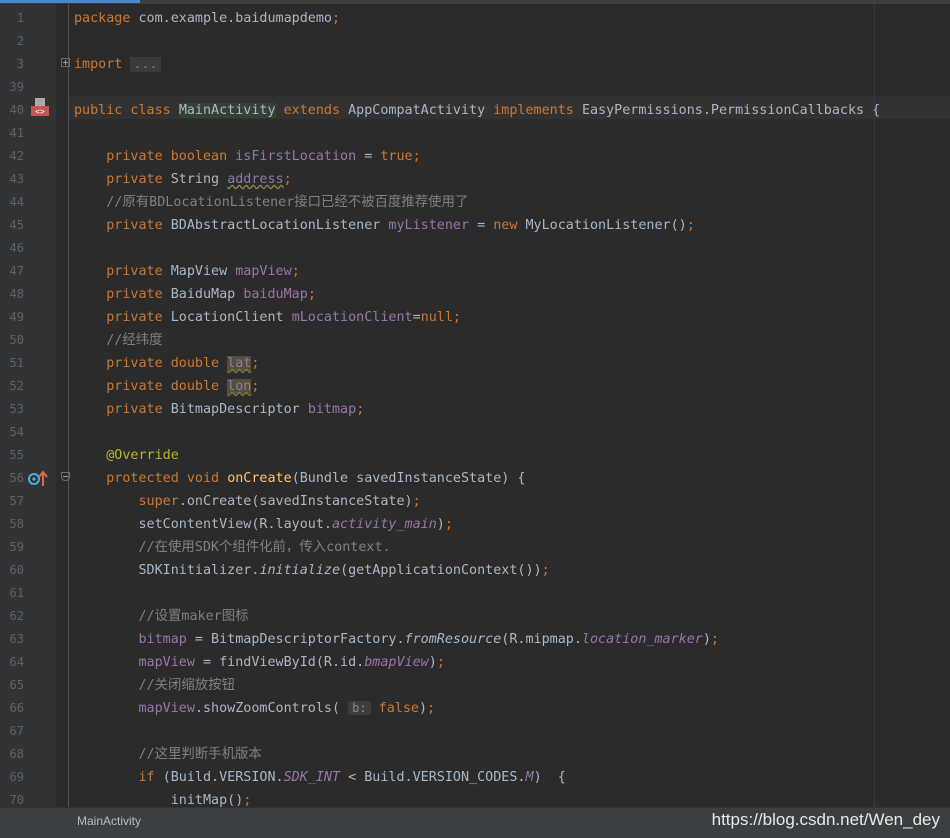 This screenshot has width=950, height=838. What do you see at coordinates (154, 685) in the screenshot?
I see `code-line: //关闭缩放按钮` at bounding box center [154, 685].